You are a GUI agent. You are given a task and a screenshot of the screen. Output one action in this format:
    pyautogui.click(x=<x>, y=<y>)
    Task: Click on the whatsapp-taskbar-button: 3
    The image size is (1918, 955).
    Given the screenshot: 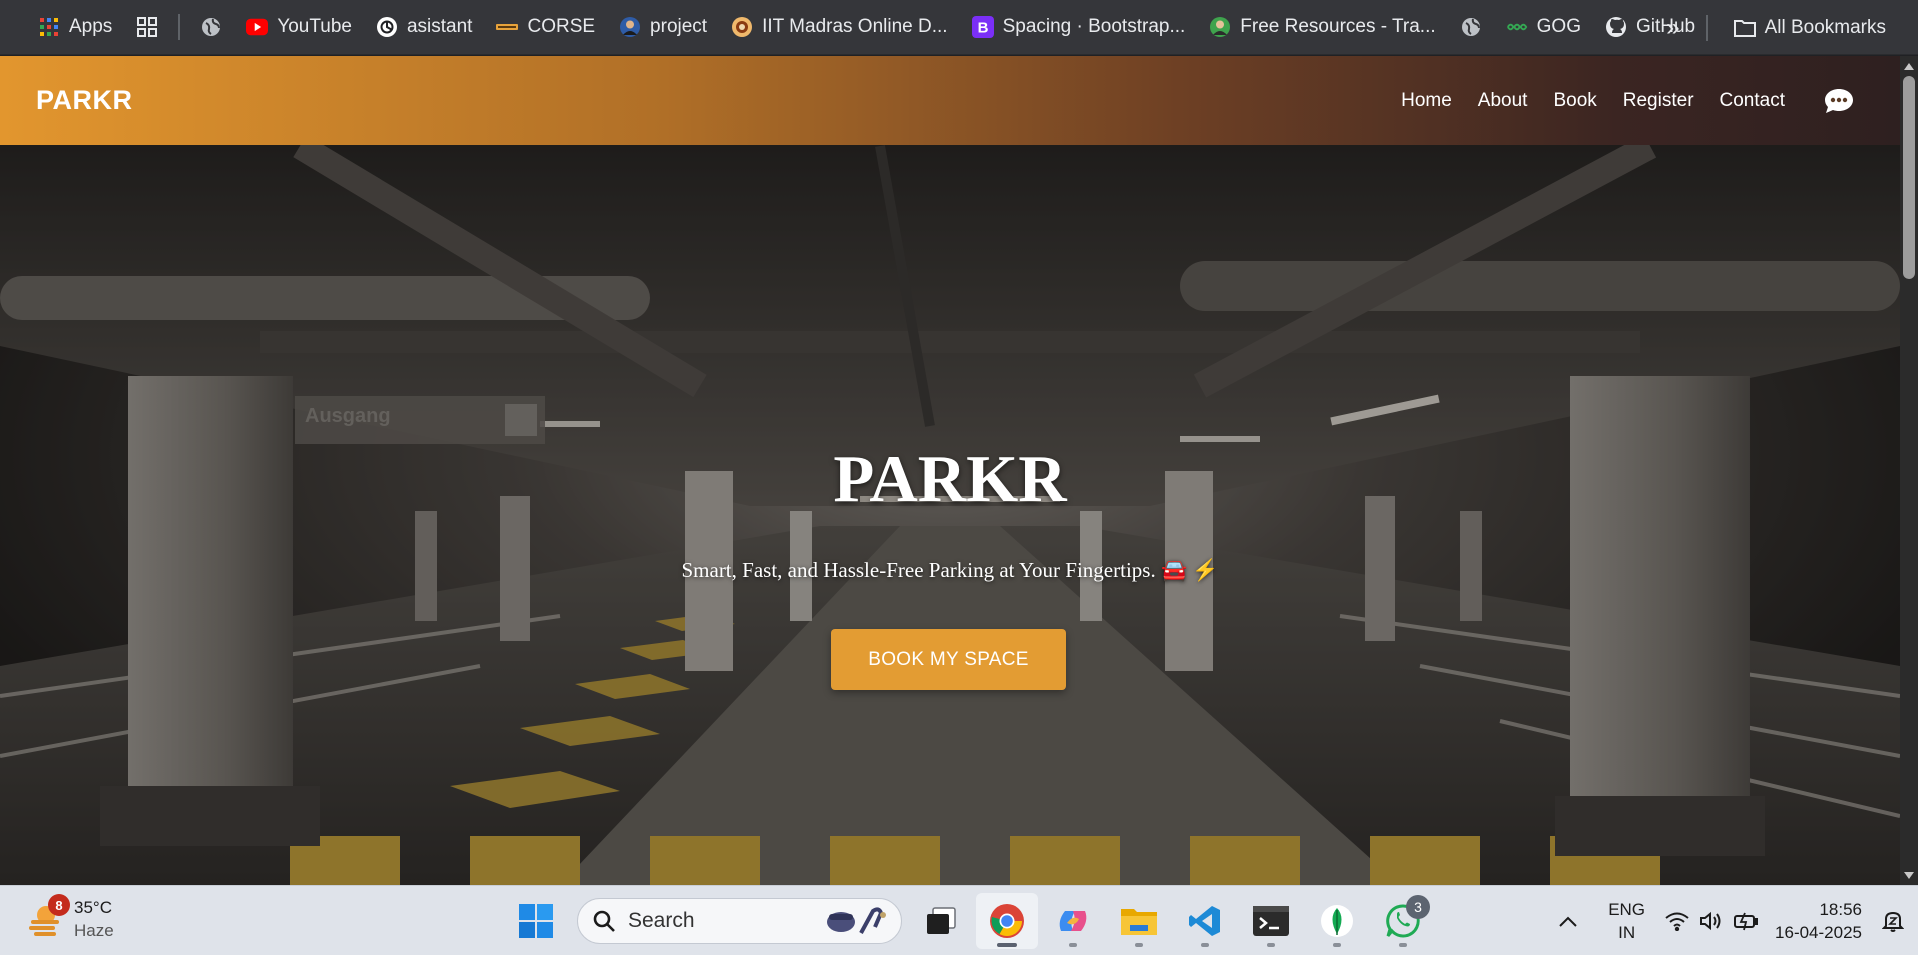 What is the action you would take?
    pyautogui.click(x=1403, y=921)
    